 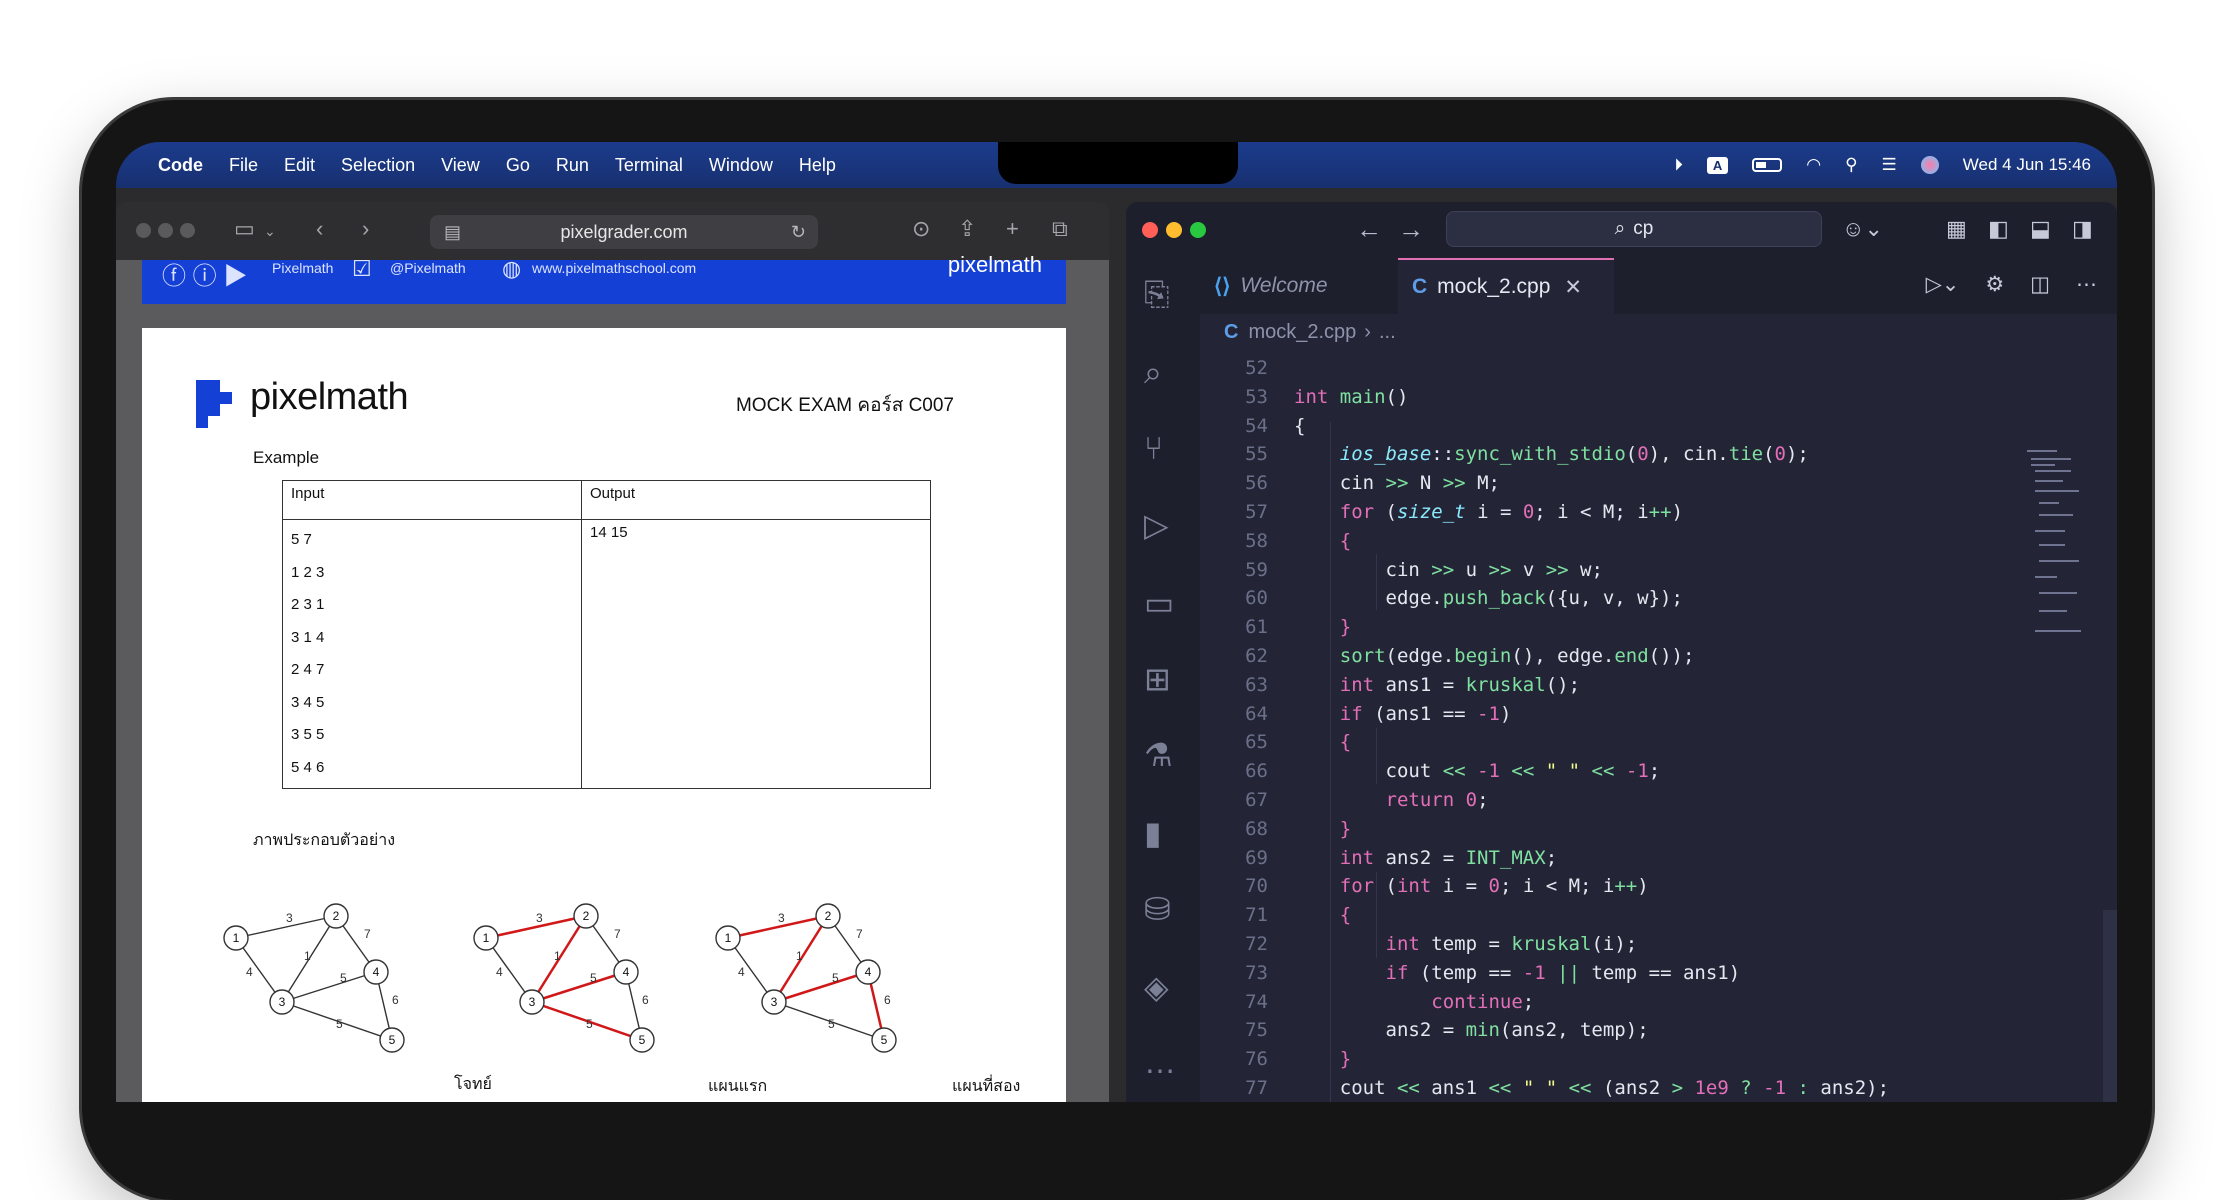 What do you see at coordinates (1767, 165) in the screenshot?
I see `battery-icon` at bounding box center [1767, 165].